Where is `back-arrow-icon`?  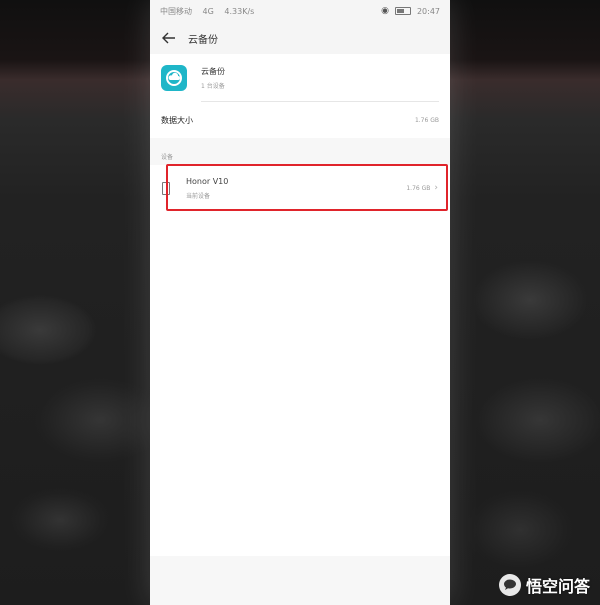 back-arrow-icon is located at coordinates (169, 38).